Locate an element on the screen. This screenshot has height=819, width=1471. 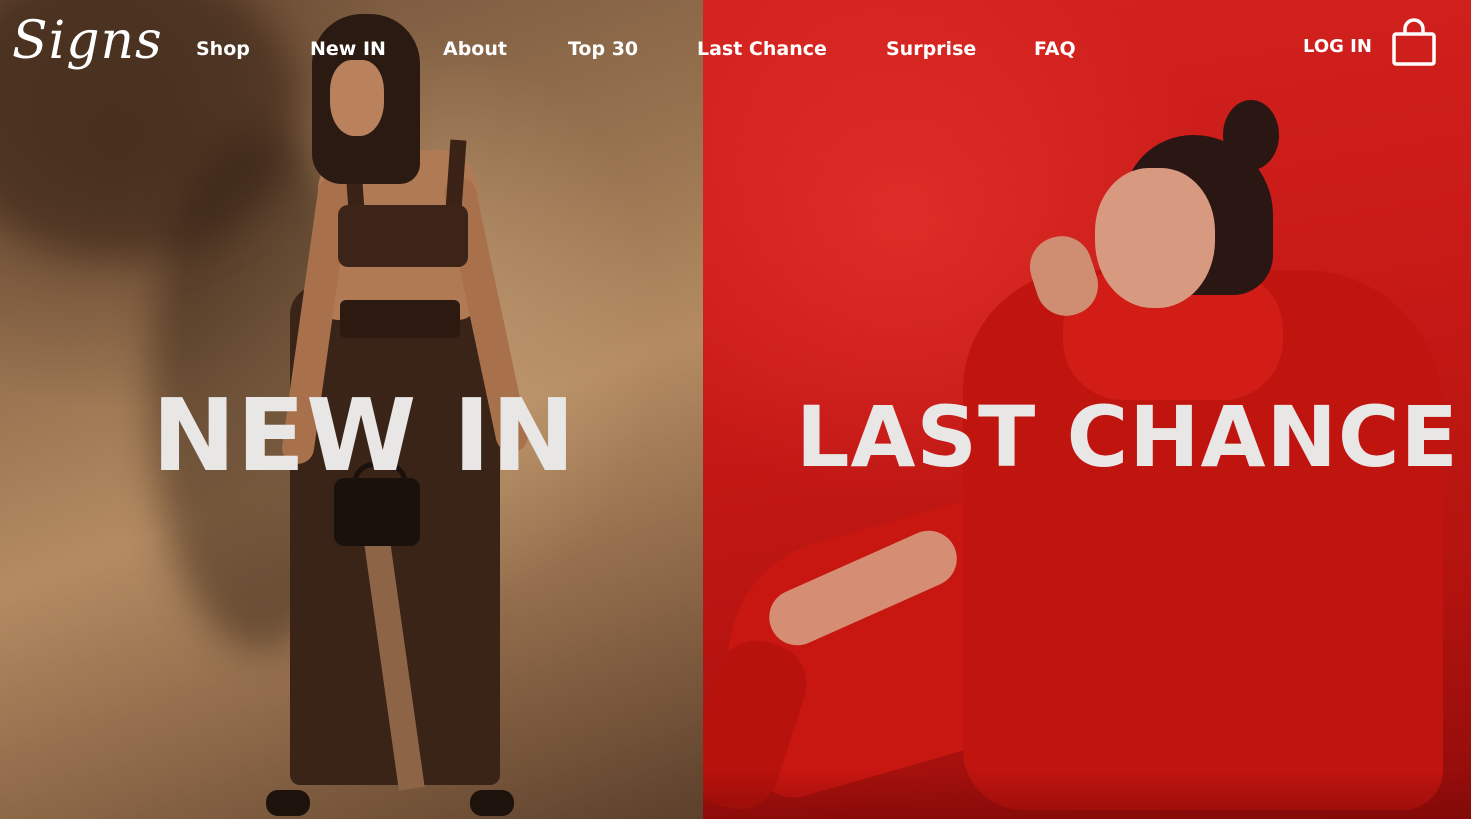
nav-shop: Shop is located at coordinates (223, 49).